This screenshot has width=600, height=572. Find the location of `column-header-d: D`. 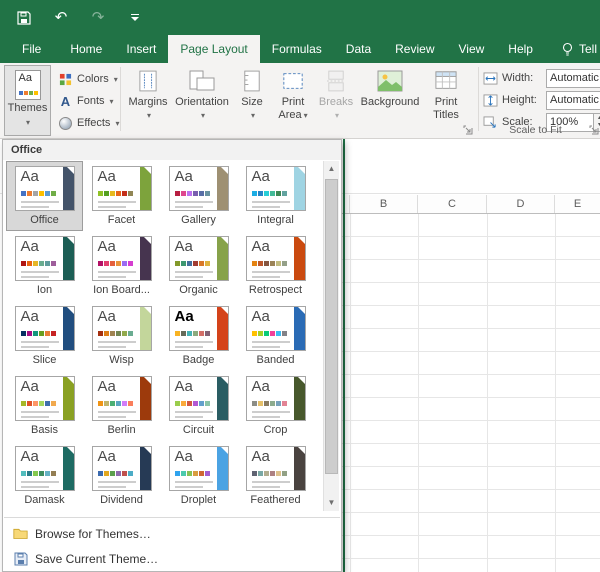

column-header-d: D is located at coordinates (521, 204).